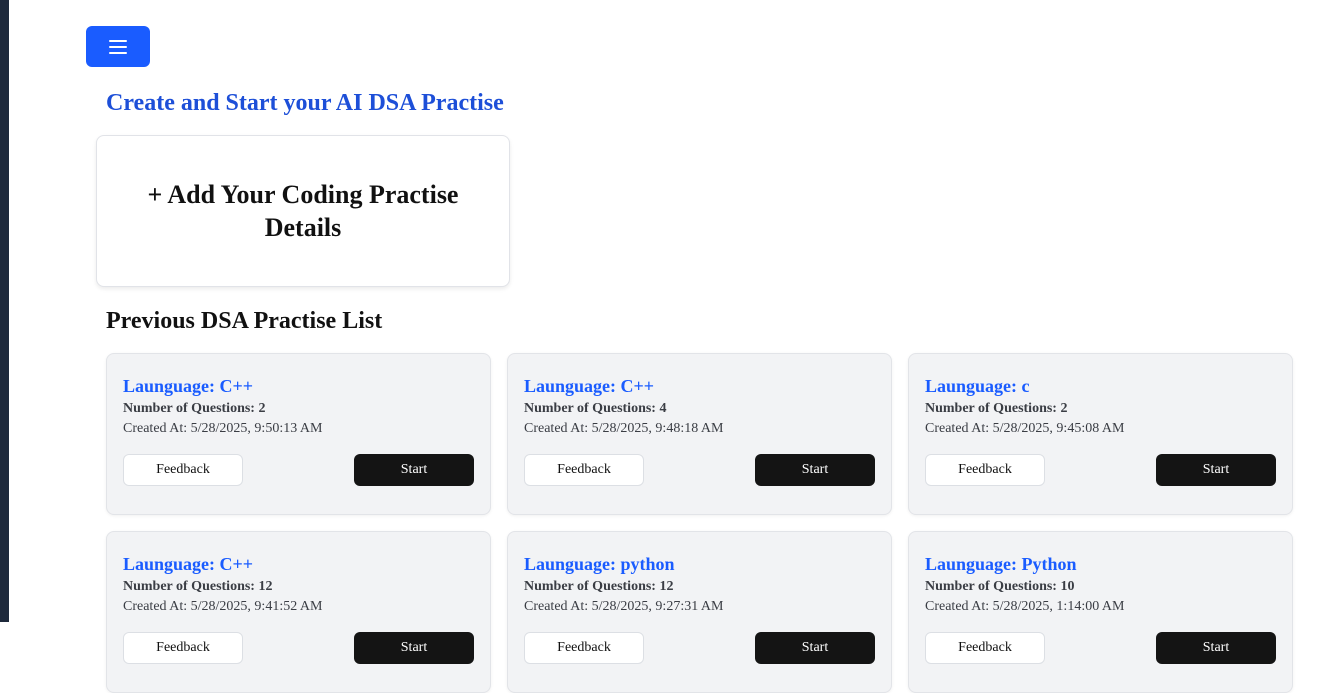 The height and width of the screenshot is (693, 1342). What do you see at coordinates (223, 606) in the screenshot?
I see `card-created-at: Created At: 5/28/2025, 9:41:52 AM` at bounding box center [223, 606].